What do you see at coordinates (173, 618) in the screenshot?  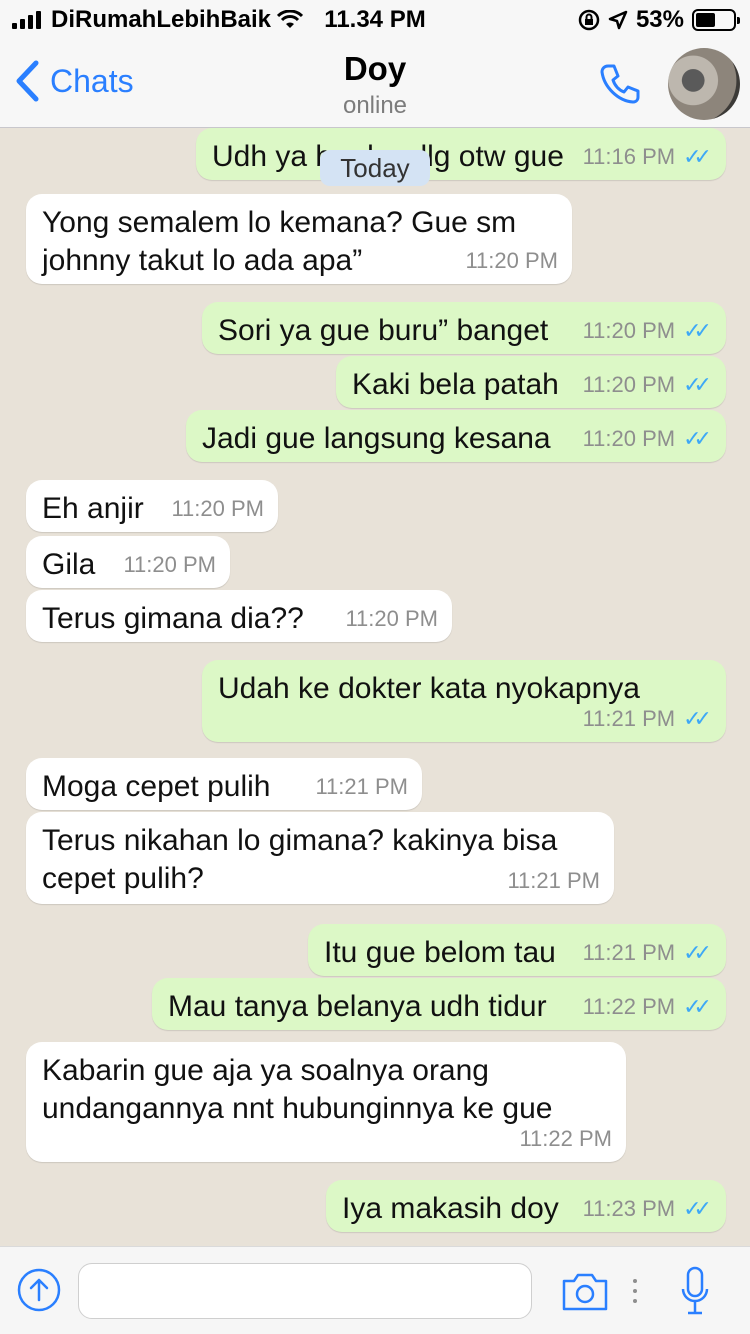 I see `message-text: Terus gimana dia??` at bounding box center [173, 618].